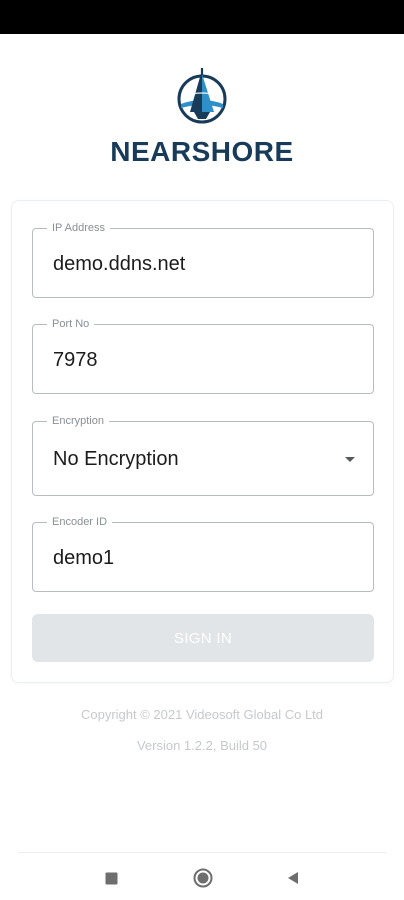 Image resolution: width=404 pixels, height=900 pixels. What do you see at coordinates (203, 259) in the screenshot?
I see `ip-address-field: IP Address demo.ddns.net` at bounding box center [203, 259].